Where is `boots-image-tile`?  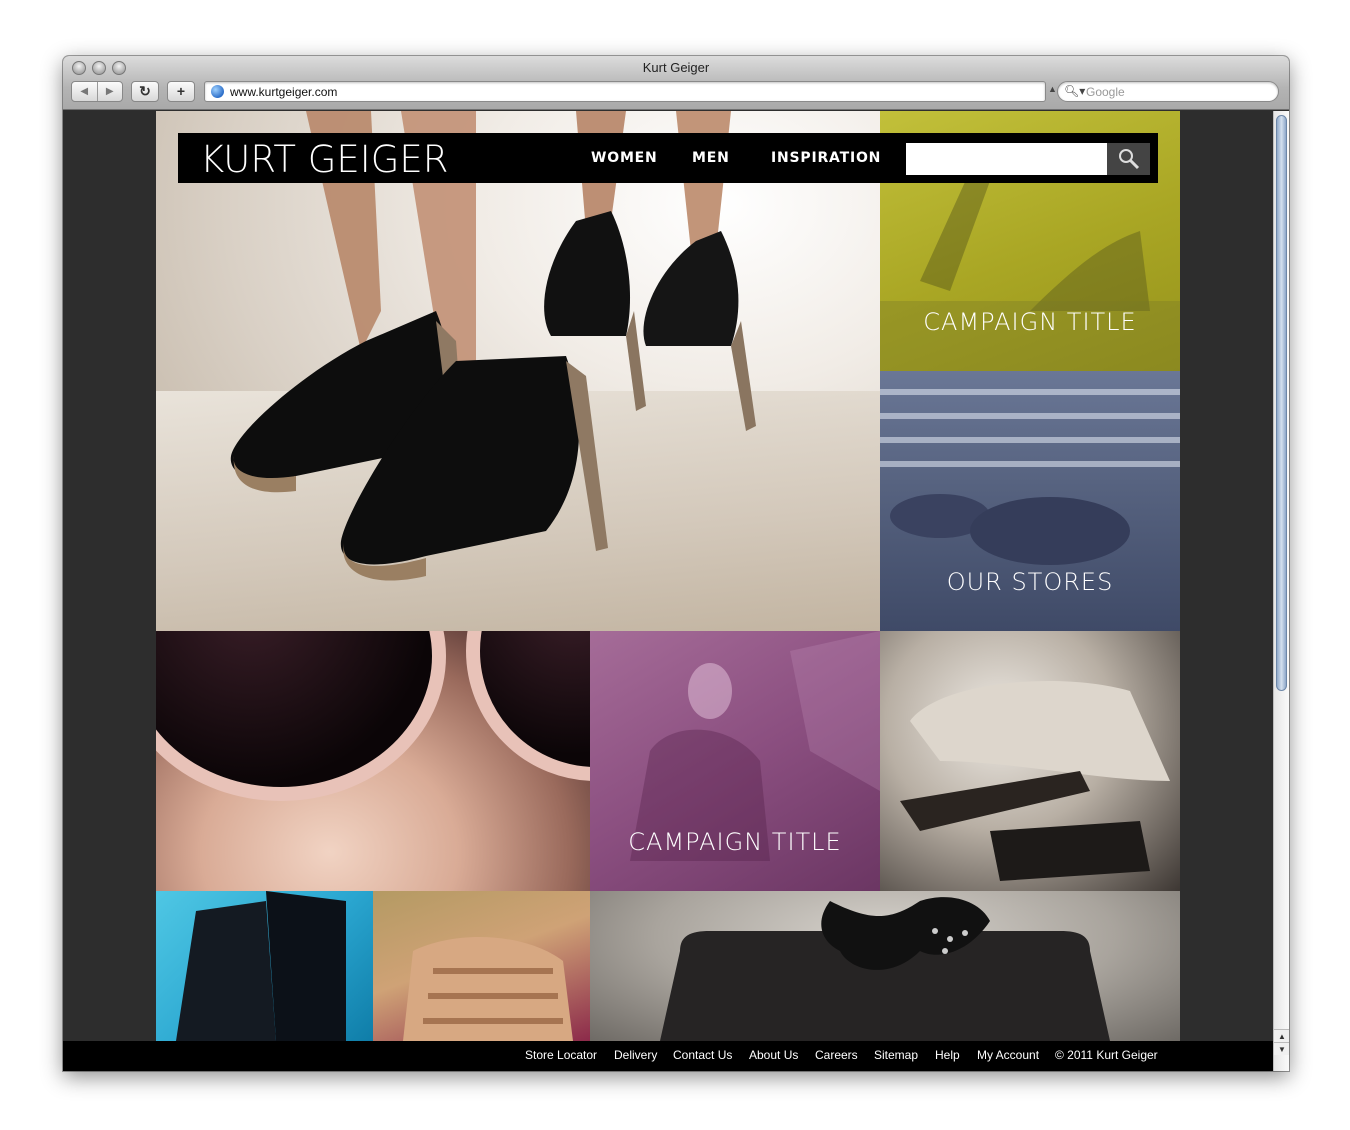
boots-image-tile is located at coordinates (264, 966).